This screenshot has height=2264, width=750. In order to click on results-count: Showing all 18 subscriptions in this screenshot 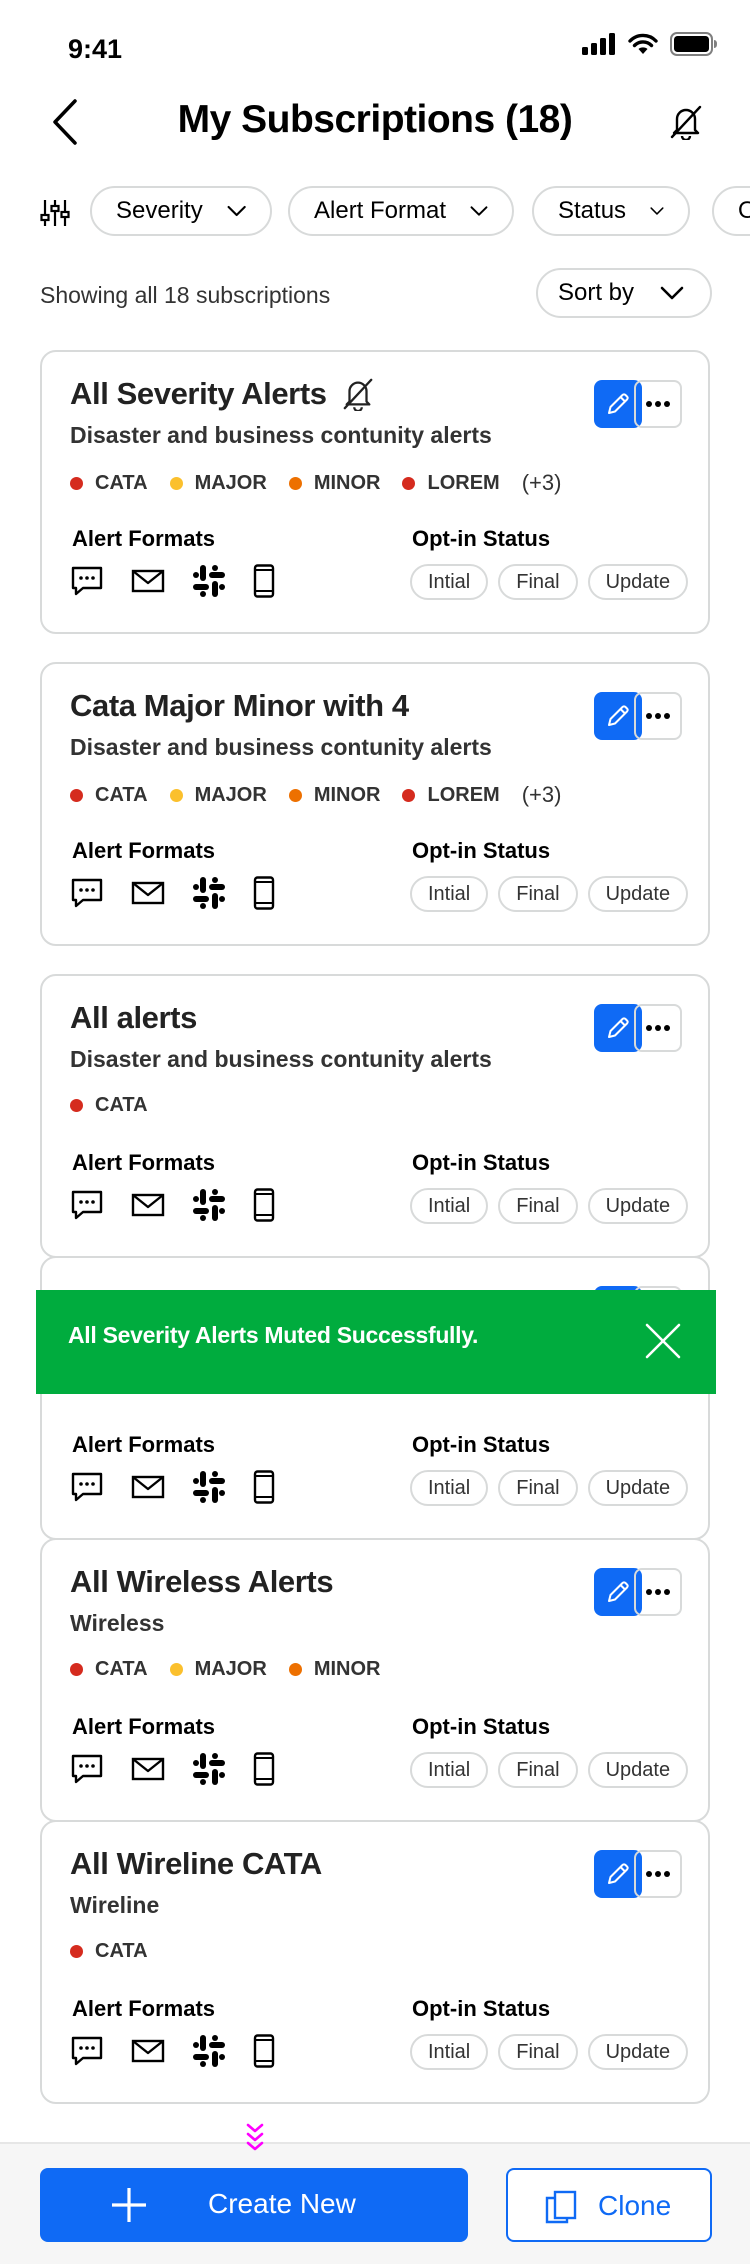, I will do `click(185, 295)`.